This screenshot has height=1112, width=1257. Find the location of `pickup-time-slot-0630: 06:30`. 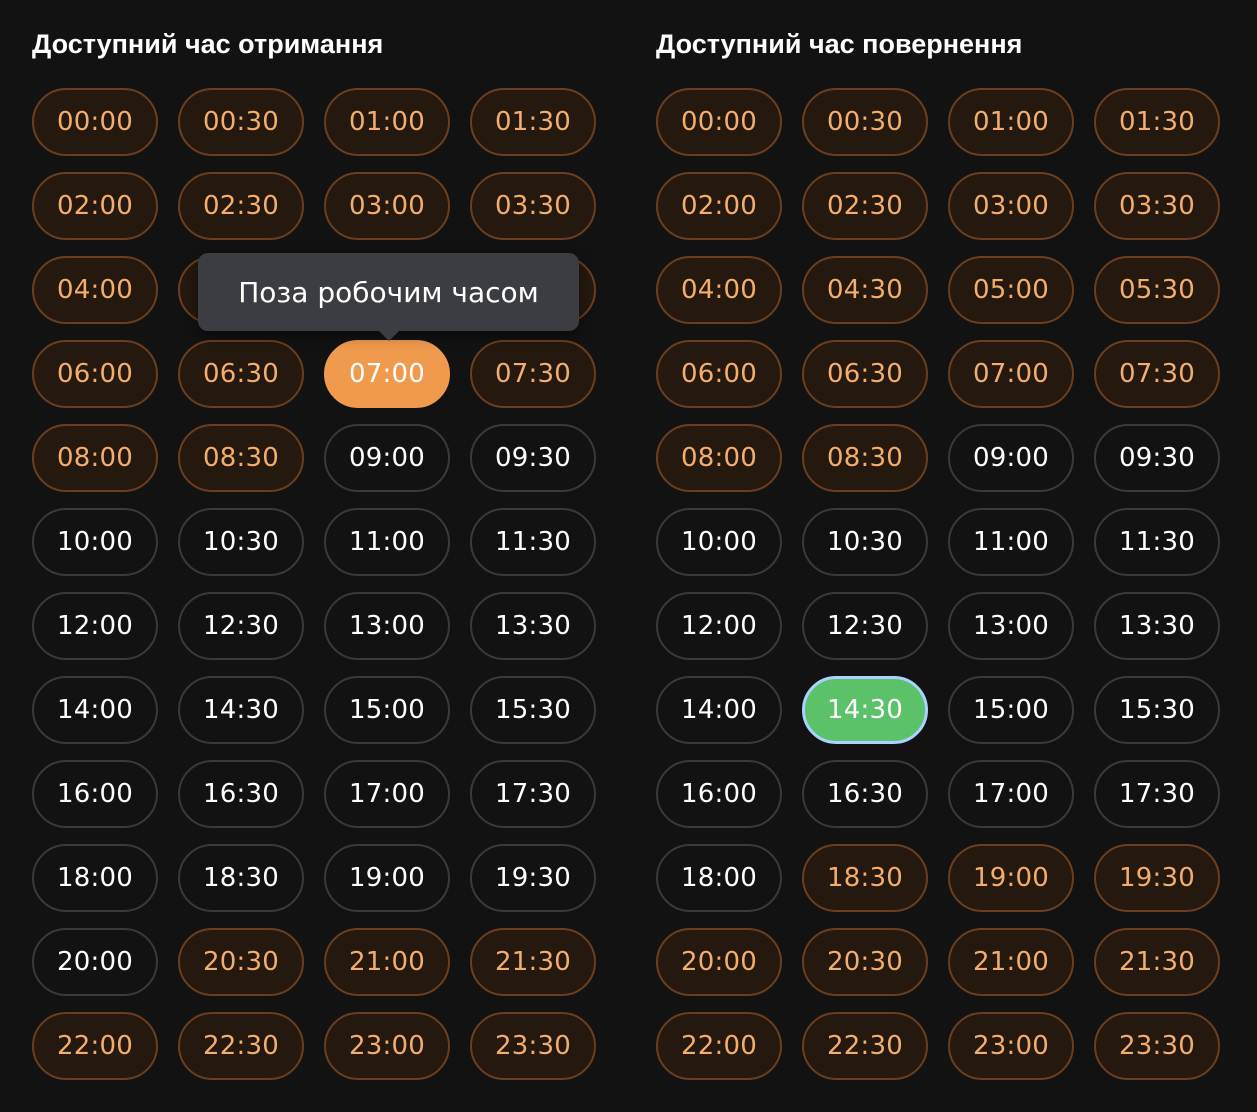

pickup-time-slot-0630: 06:30 is located at coordinates (241, 374).